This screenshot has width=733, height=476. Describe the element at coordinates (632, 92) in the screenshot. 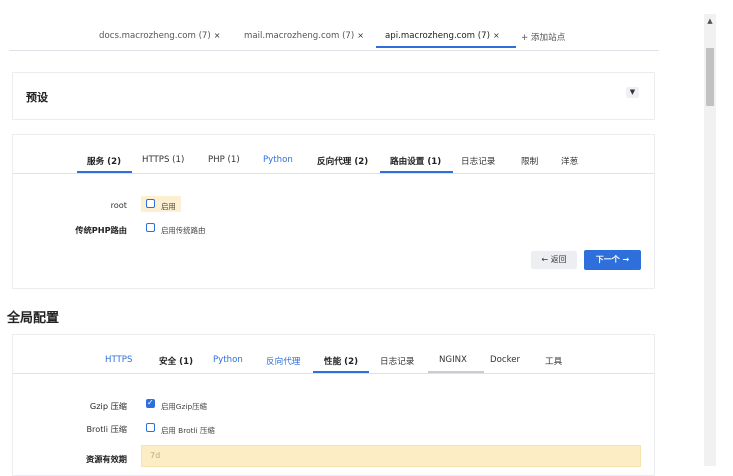

I see `chevron-down-icon: ▼` at that location.